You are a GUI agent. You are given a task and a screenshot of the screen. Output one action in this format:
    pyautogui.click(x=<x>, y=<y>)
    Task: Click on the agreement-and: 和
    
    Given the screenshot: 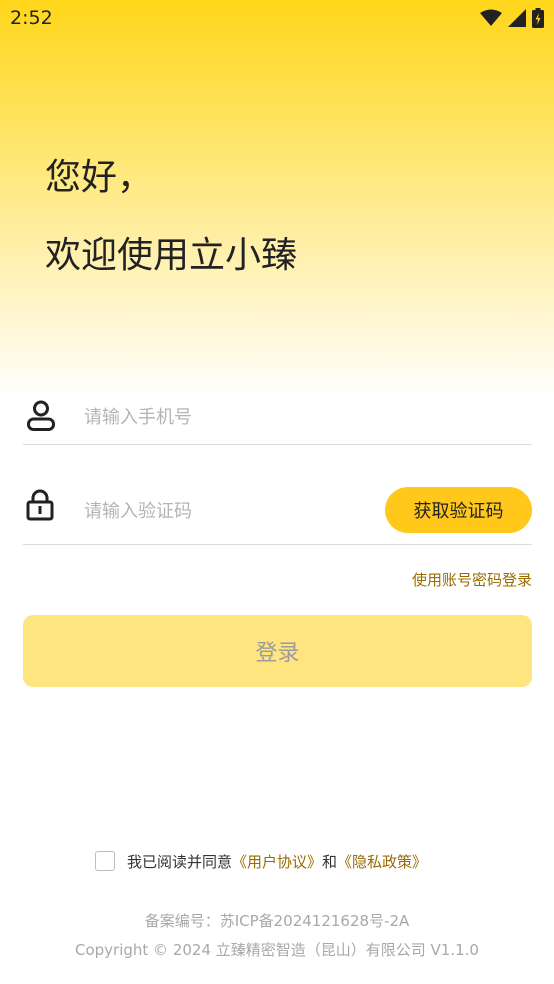 What is the action you would take?
    pyautogui.click(x=330, y=861)
    